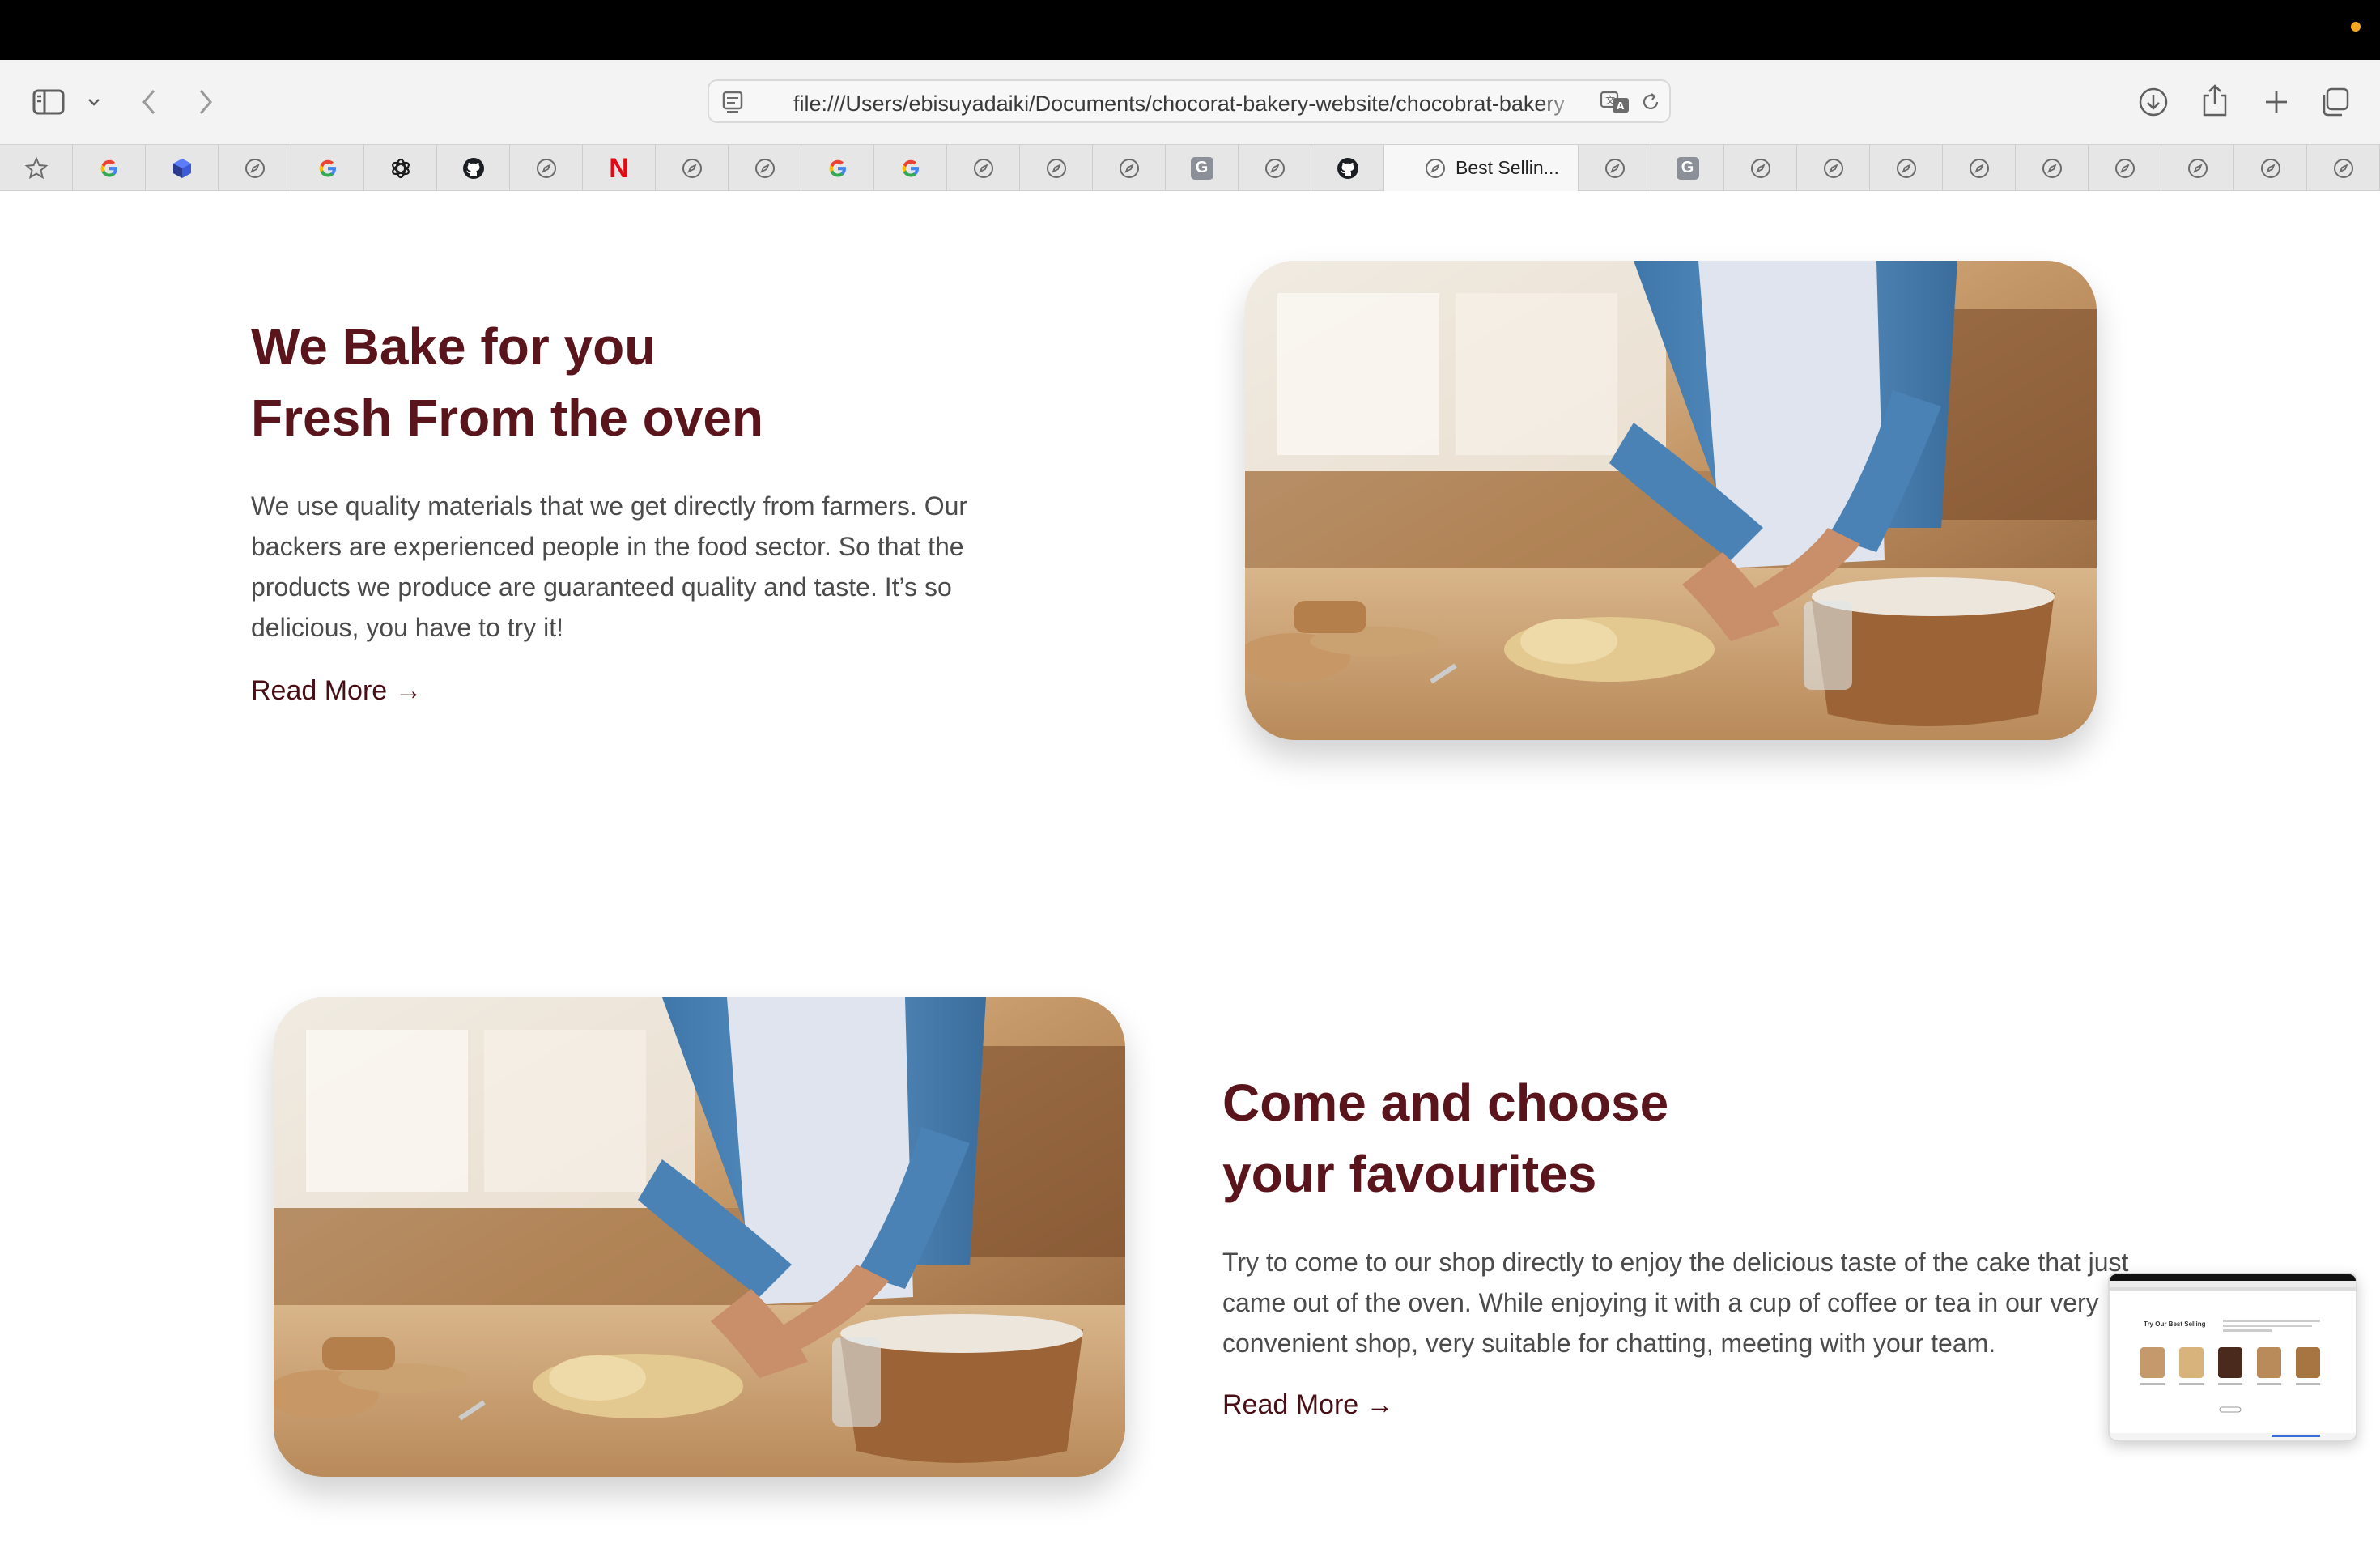  I want to click on section2-heading-line2: your favourites, so click(1409, 1174).